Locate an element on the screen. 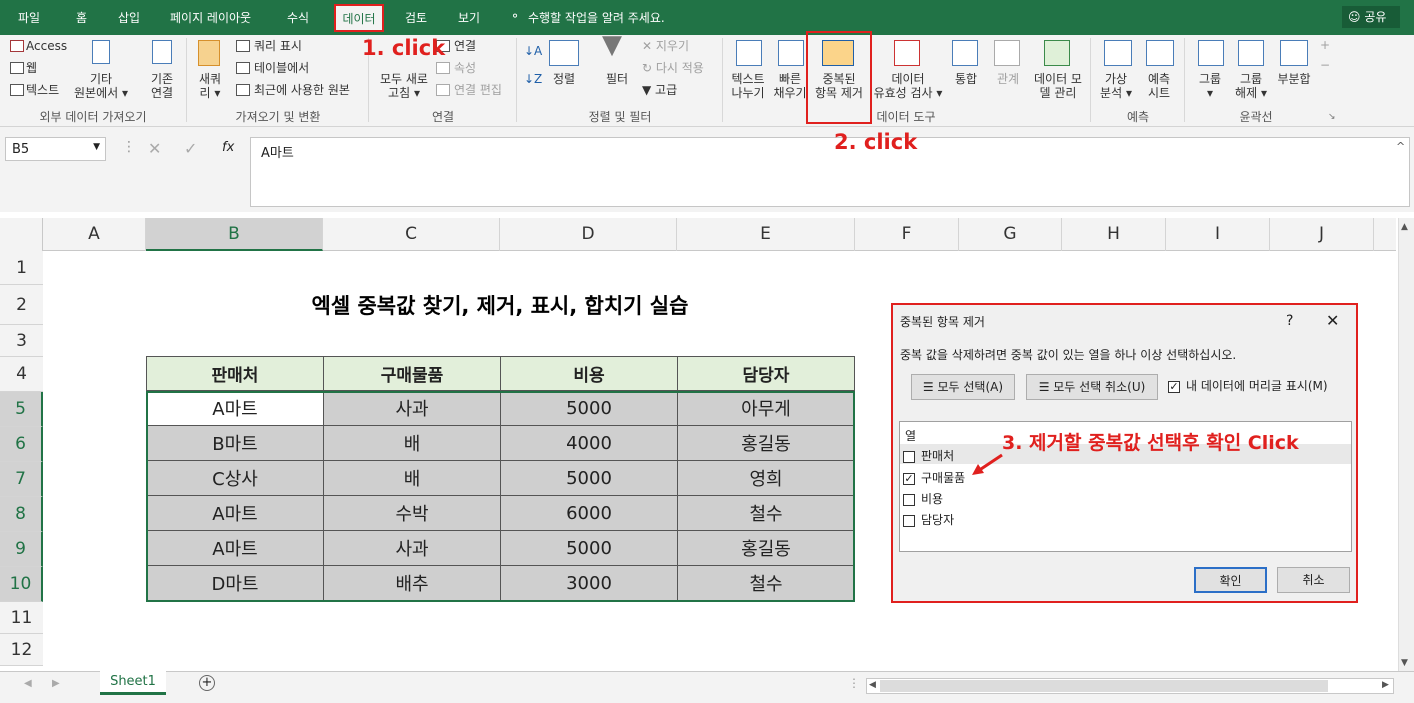 This screenshot has width=1414, height=703. edit-links-button: 연결 편집 is located at coordinates (478, 90).